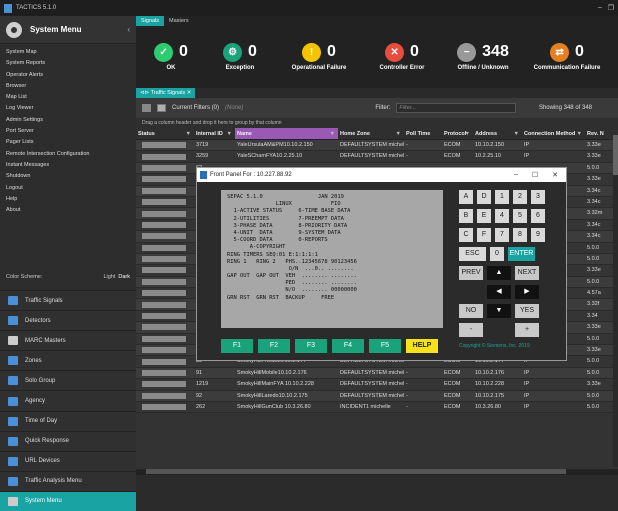  I want to click on column-header: Internal ID ▼, so click(214, 133).